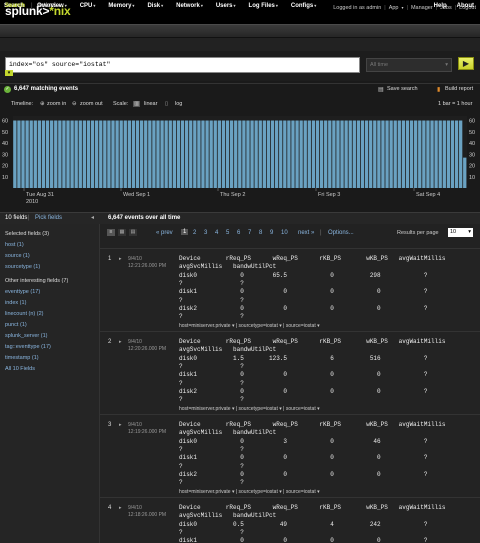  What do you see at coordinates (402, 89) in the screenshot?
I see `save-search-button: Save search` at bounding box center [402, 89].